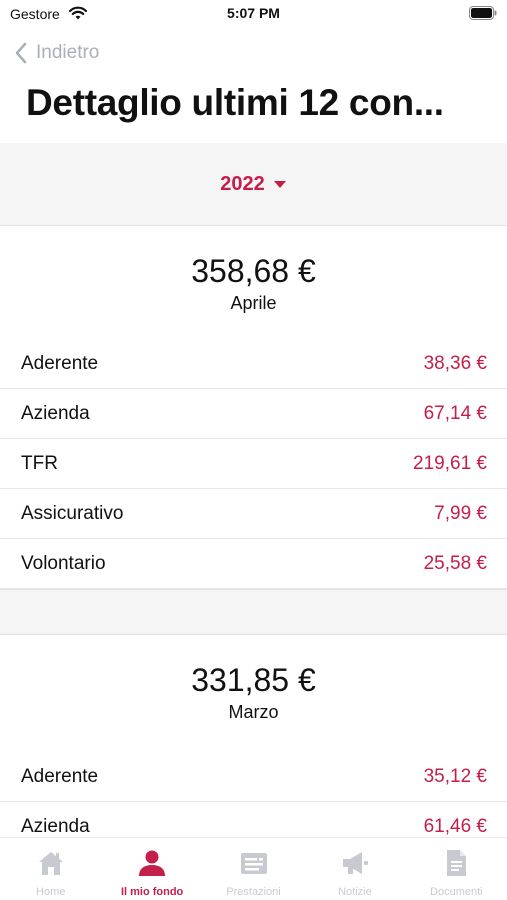 The height and width of the screenshot is (900, 507). What do you see at coordinates (450, 463) in the screenshot?
I see `row-value: 219,61 €` at bounding box center [450, 463].